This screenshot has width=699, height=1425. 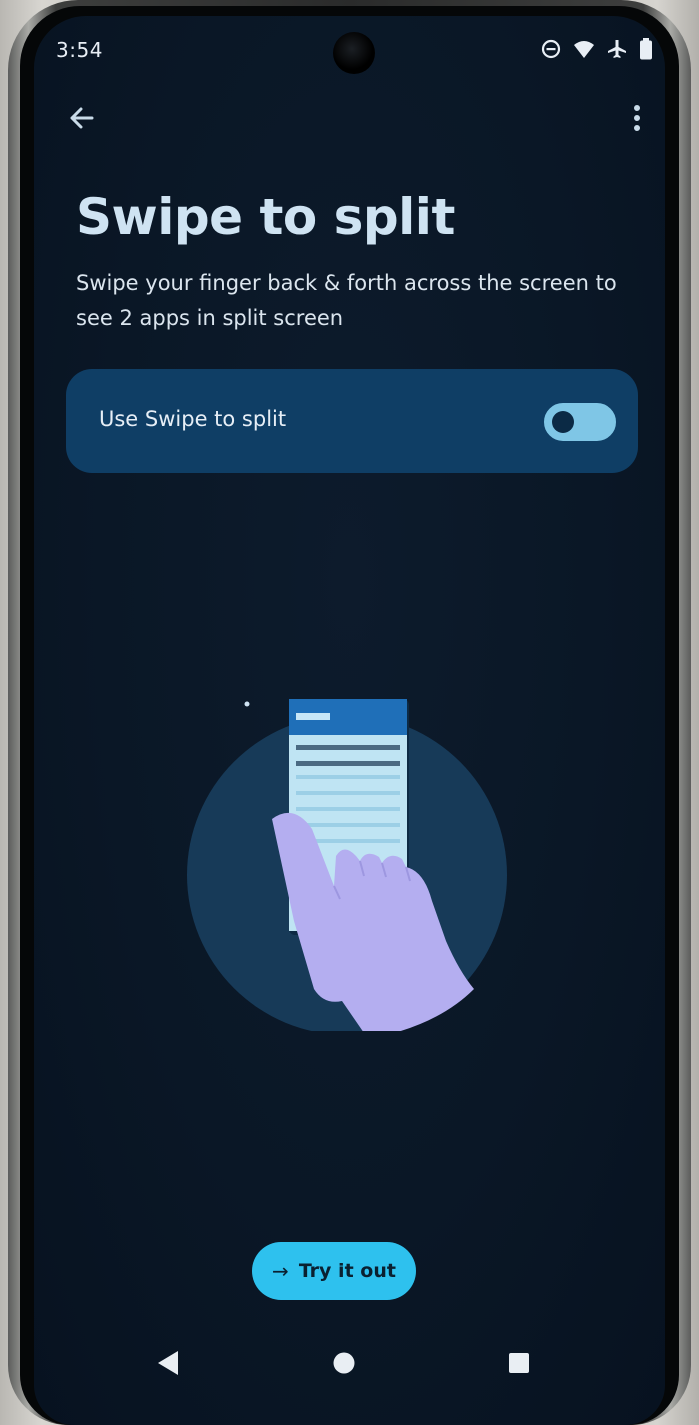 What do you see at coordinates (584, 49) in the screenshot?
I see `wifi-icon` at bounding box center [584, 49].